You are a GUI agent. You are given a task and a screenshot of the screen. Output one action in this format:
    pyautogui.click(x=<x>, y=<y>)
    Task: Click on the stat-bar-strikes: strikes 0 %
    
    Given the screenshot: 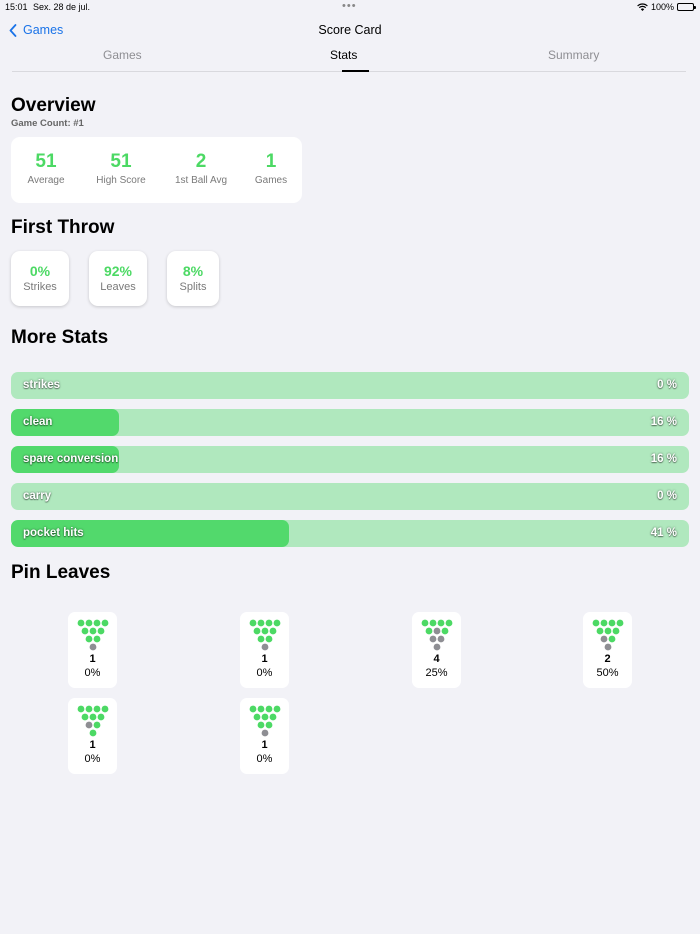 What is the action you would take?
    pyautogui.click(x=350, y=385)
    